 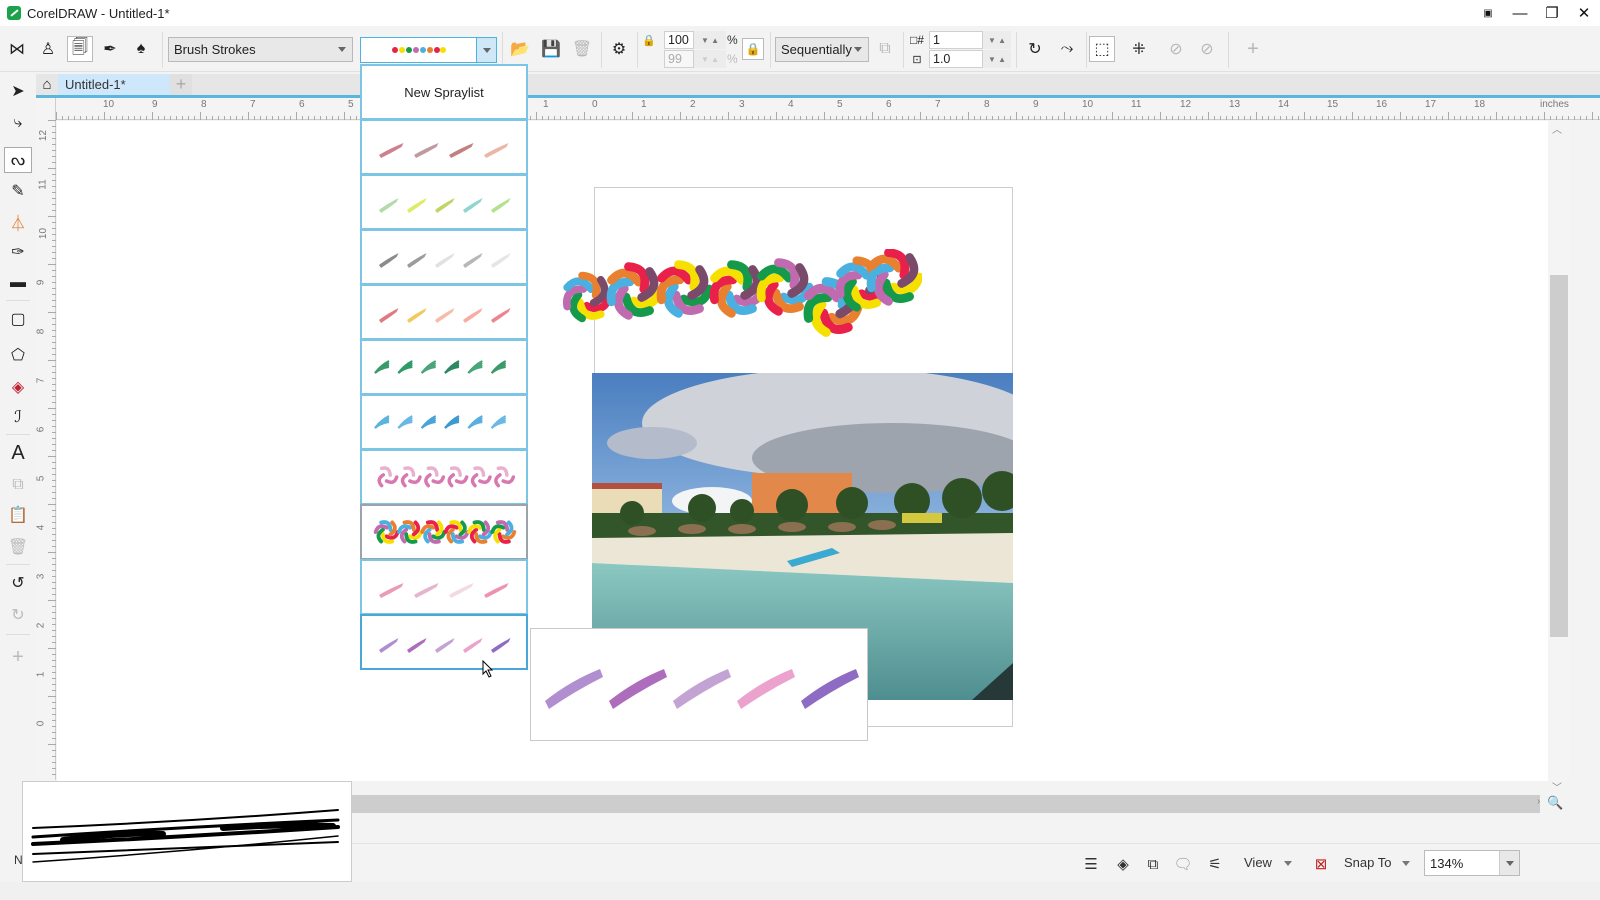 I want to click on add-to-spraylist-icon: ⧉, so click(x=885, y=49).